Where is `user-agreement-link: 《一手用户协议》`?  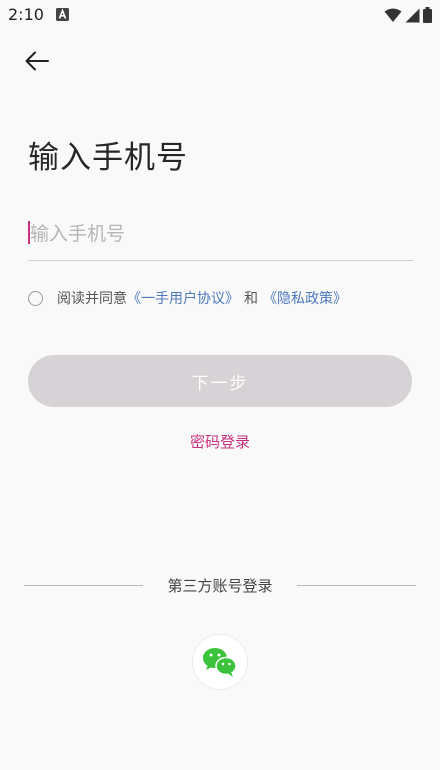
user-agreement-link: 《一手用户协议》 is located at coordinates (183, 298).